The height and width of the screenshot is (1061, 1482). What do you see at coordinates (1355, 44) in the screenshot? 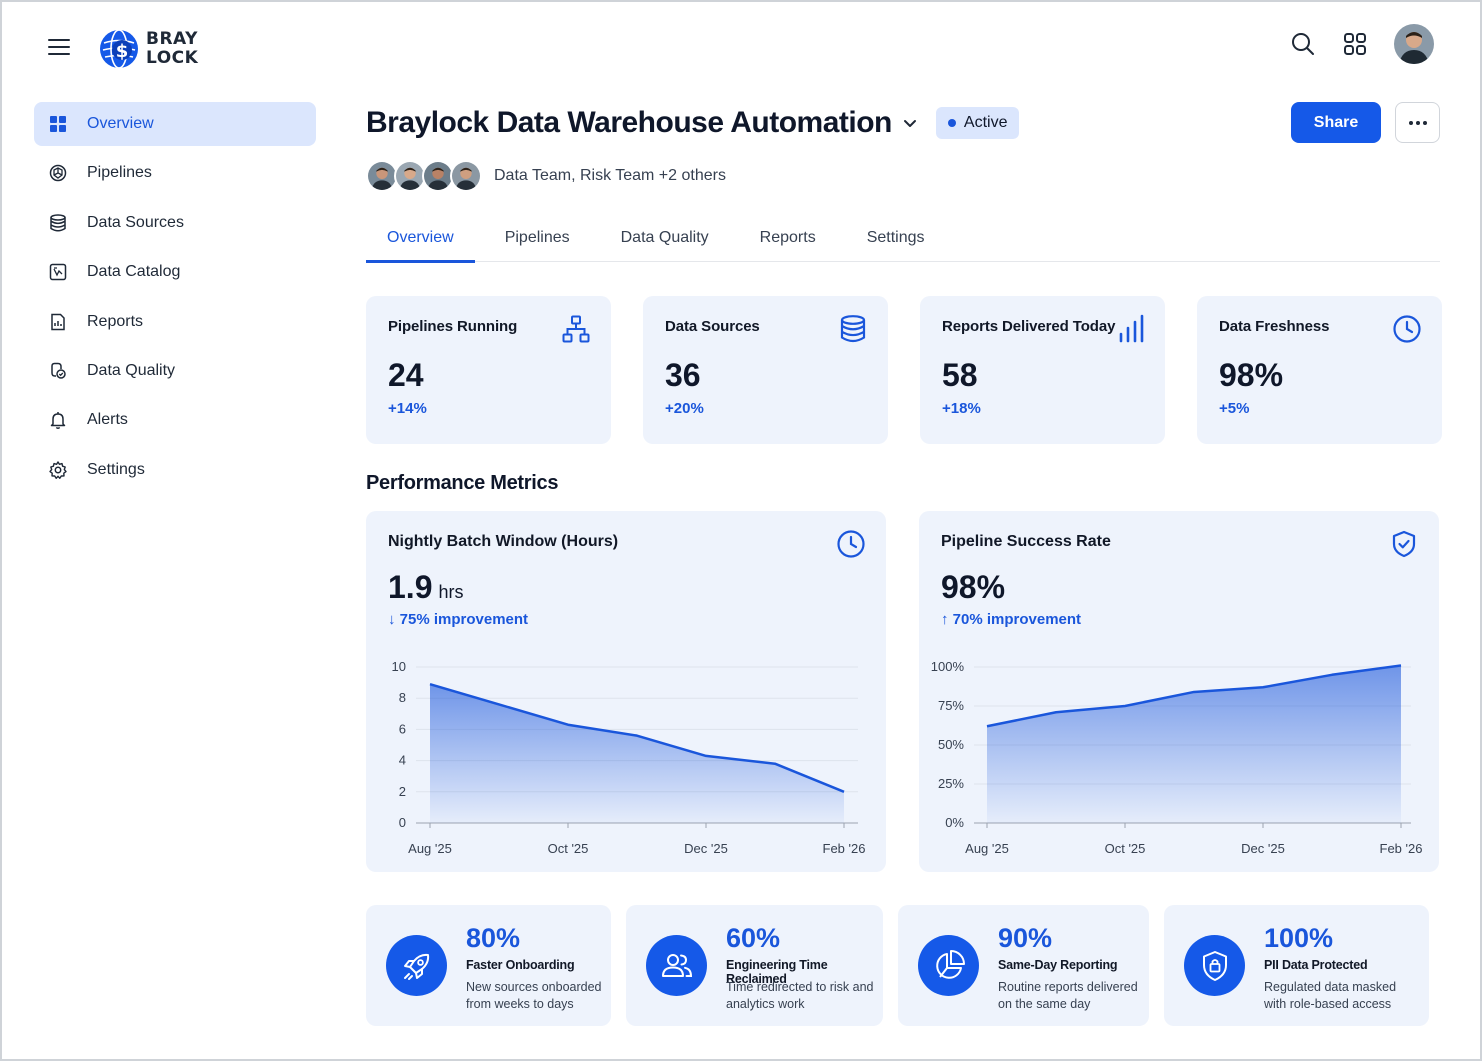
I see `apps-grid-icon` at bounding box center [1355, 44].